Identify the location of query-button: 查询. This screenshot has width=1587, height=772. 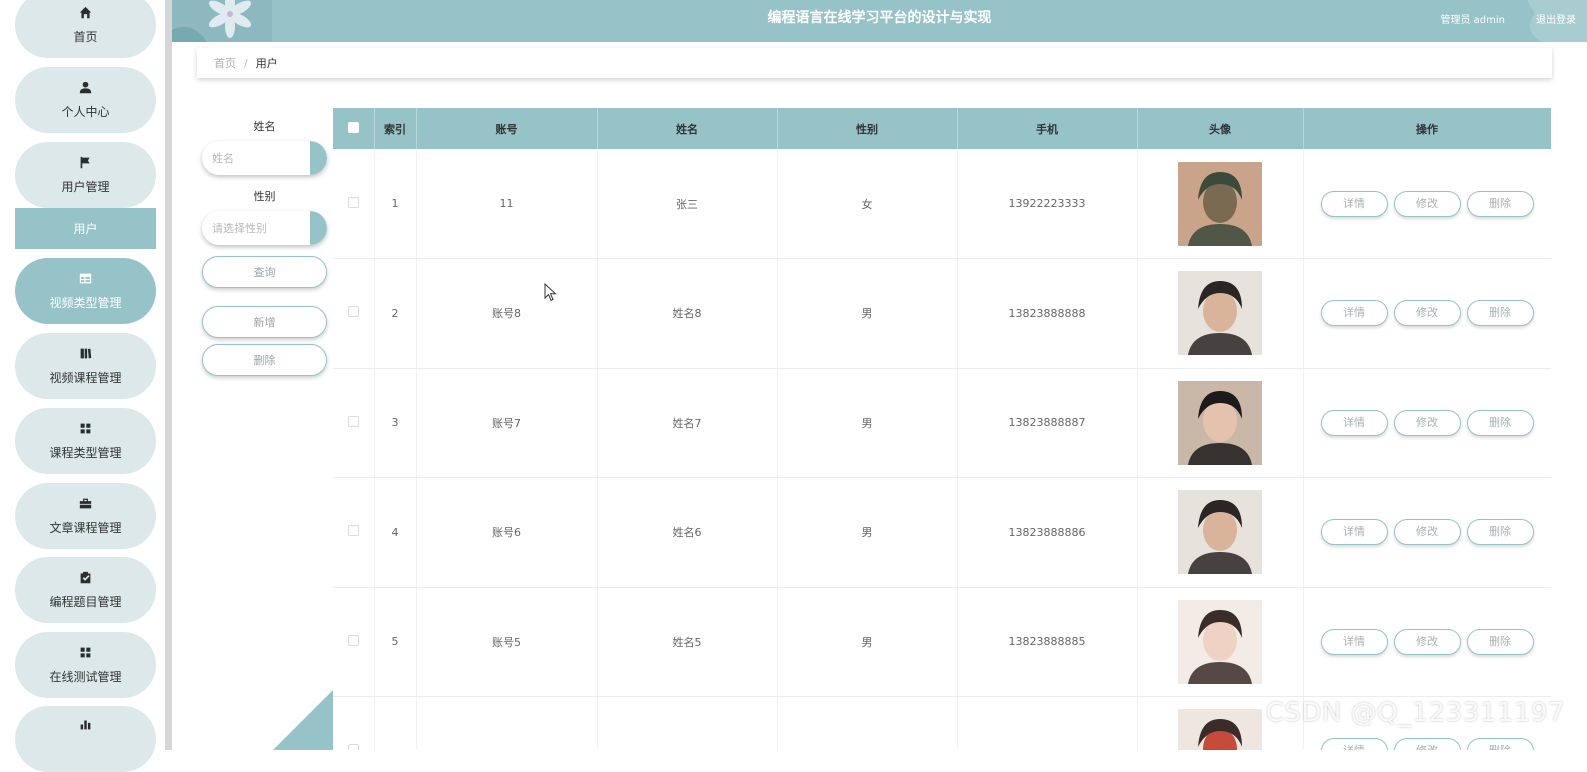
(264, 272).